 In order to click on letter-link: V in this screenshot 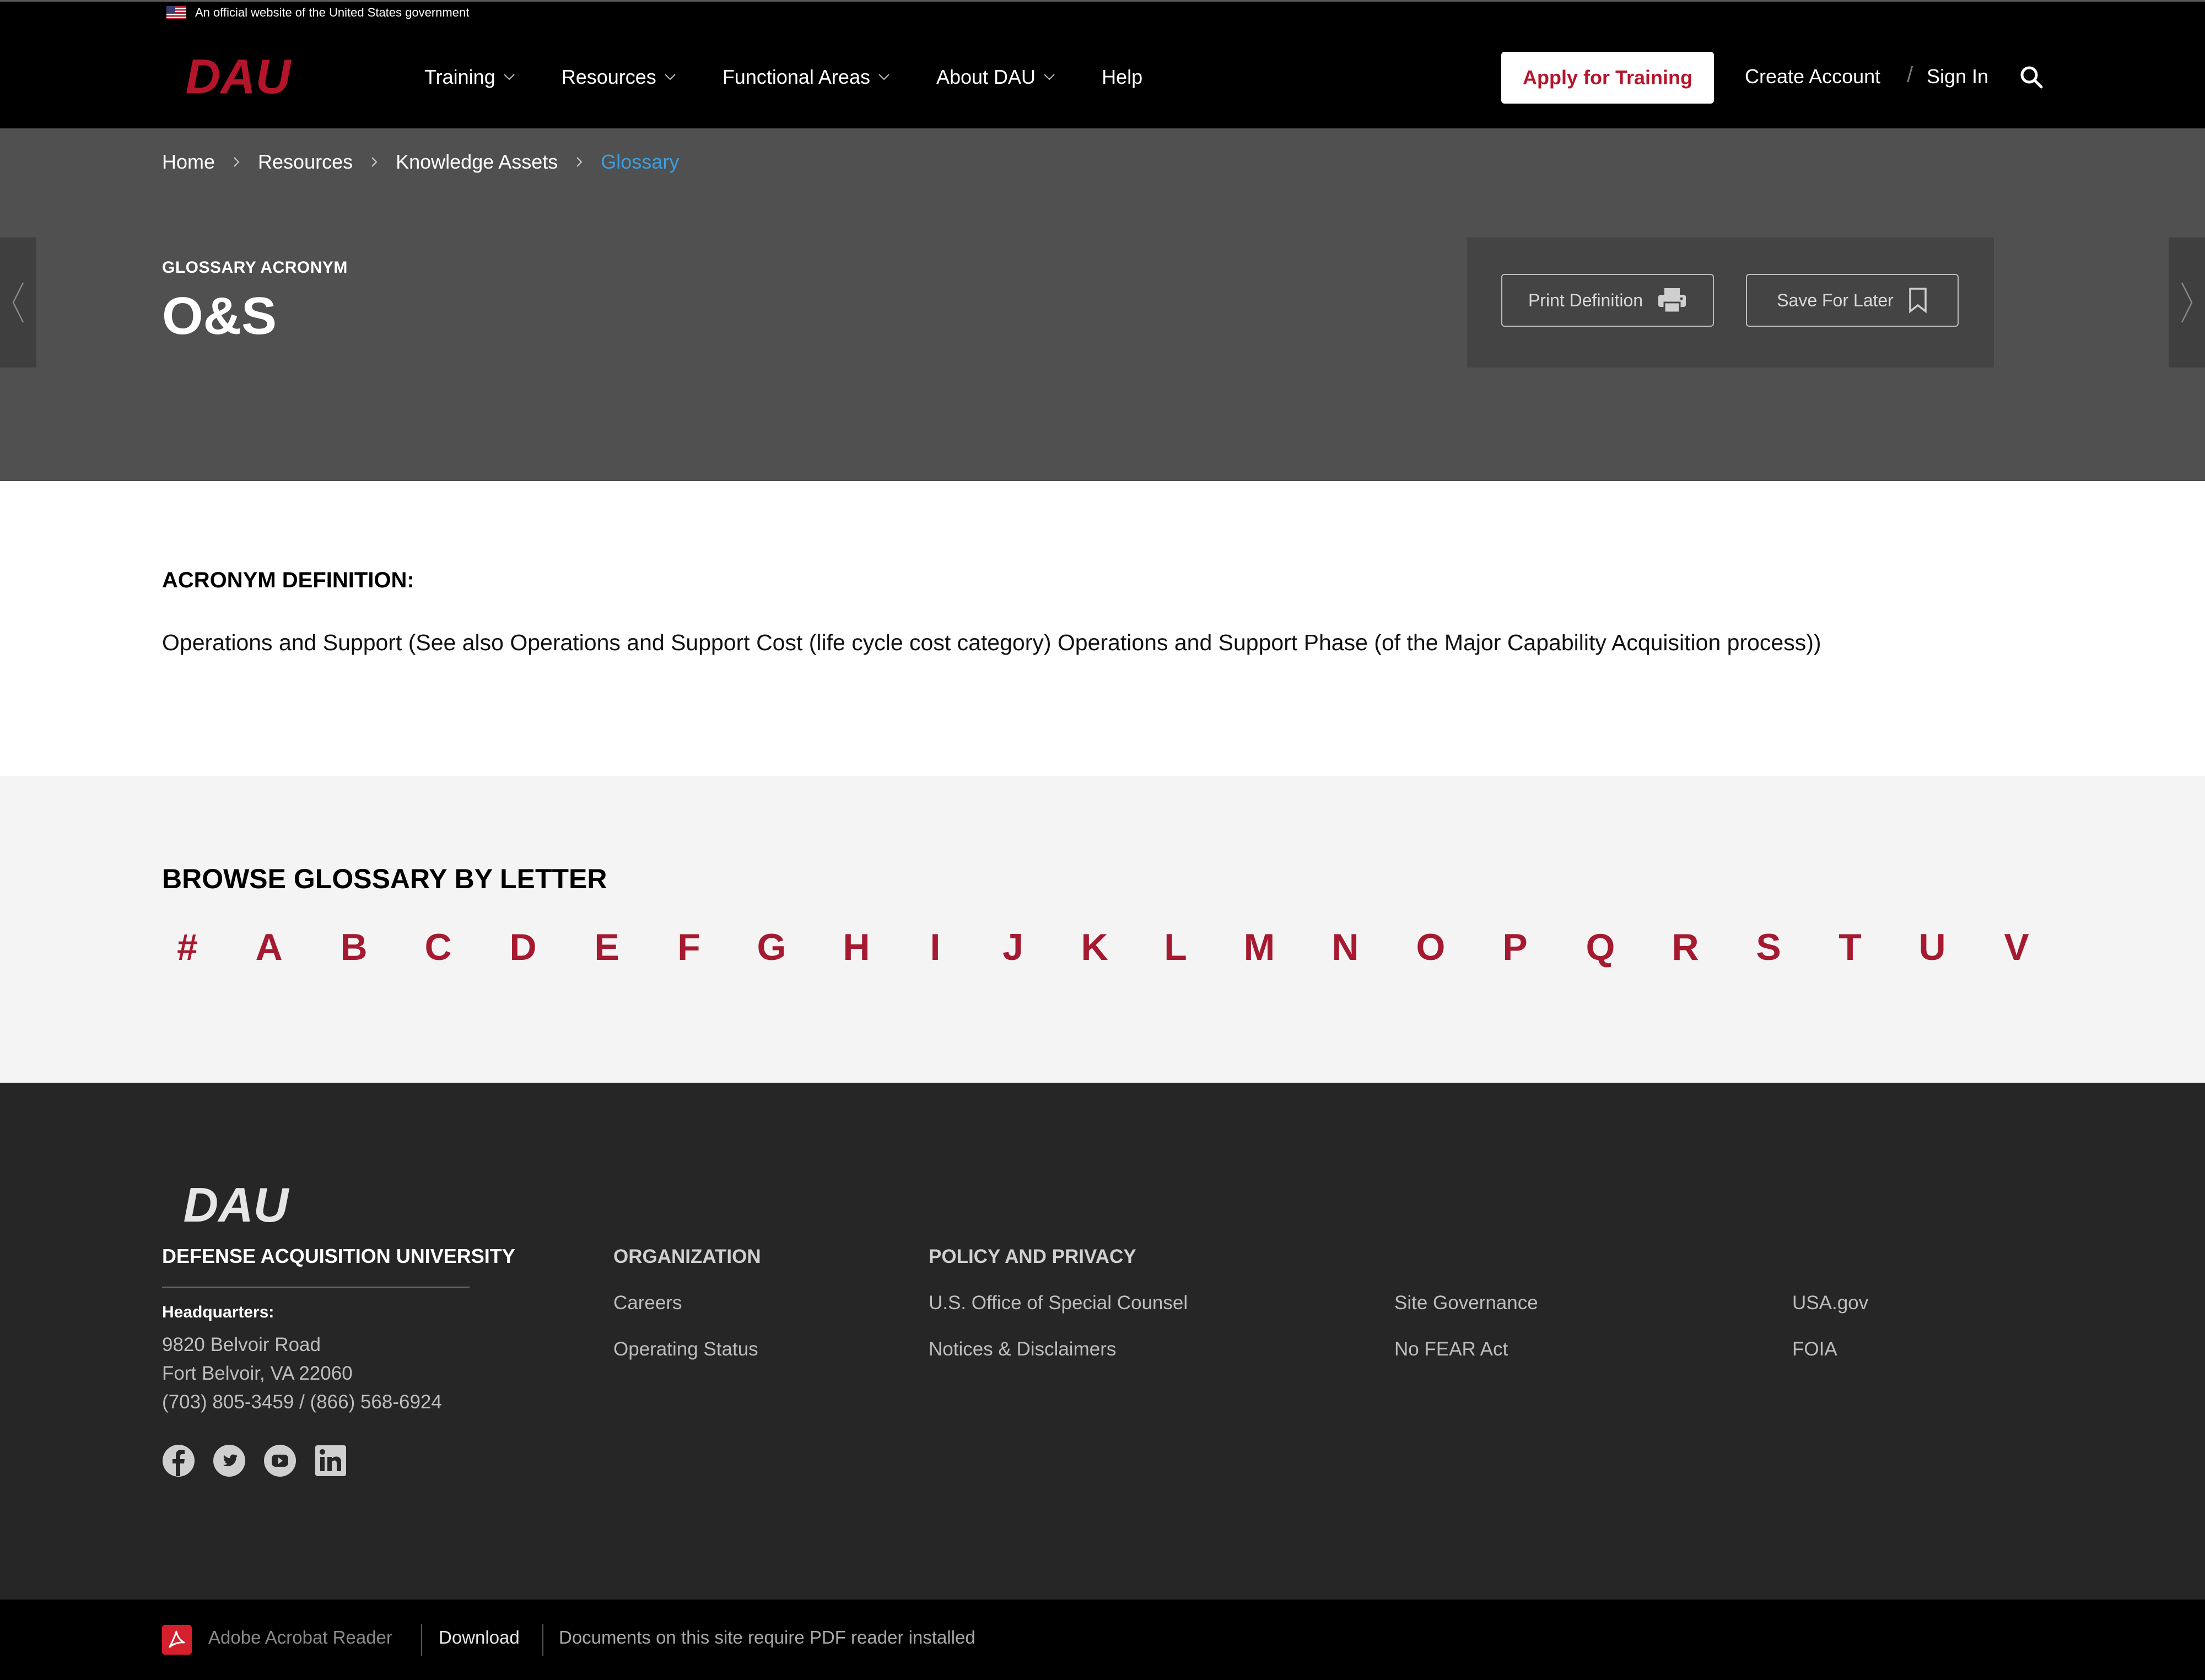, I will do `click(2016, 947)`.